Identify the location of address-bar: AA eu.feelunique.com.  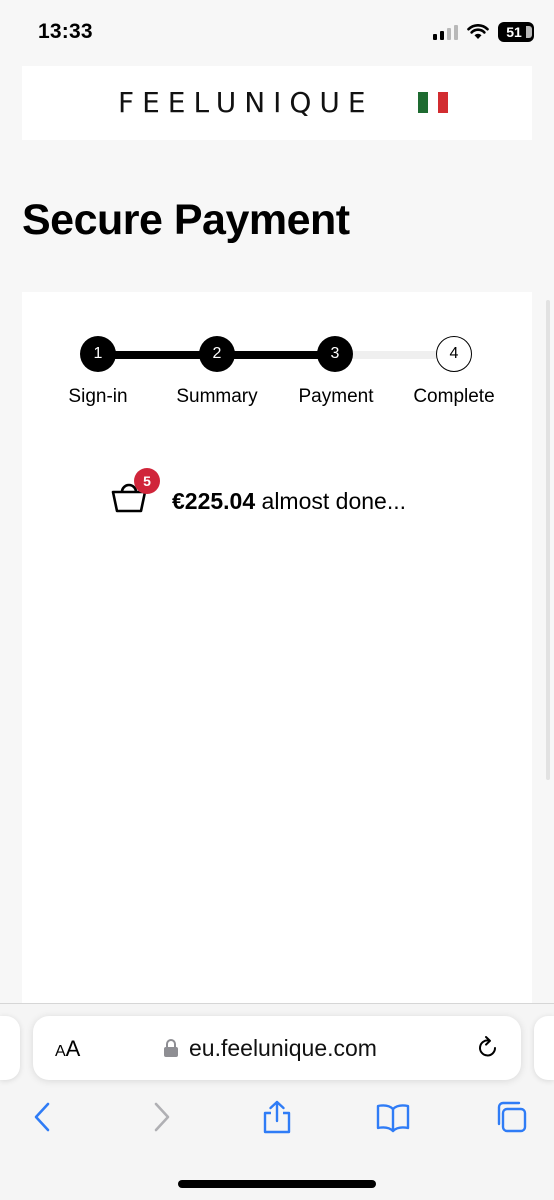
(277, 1048).